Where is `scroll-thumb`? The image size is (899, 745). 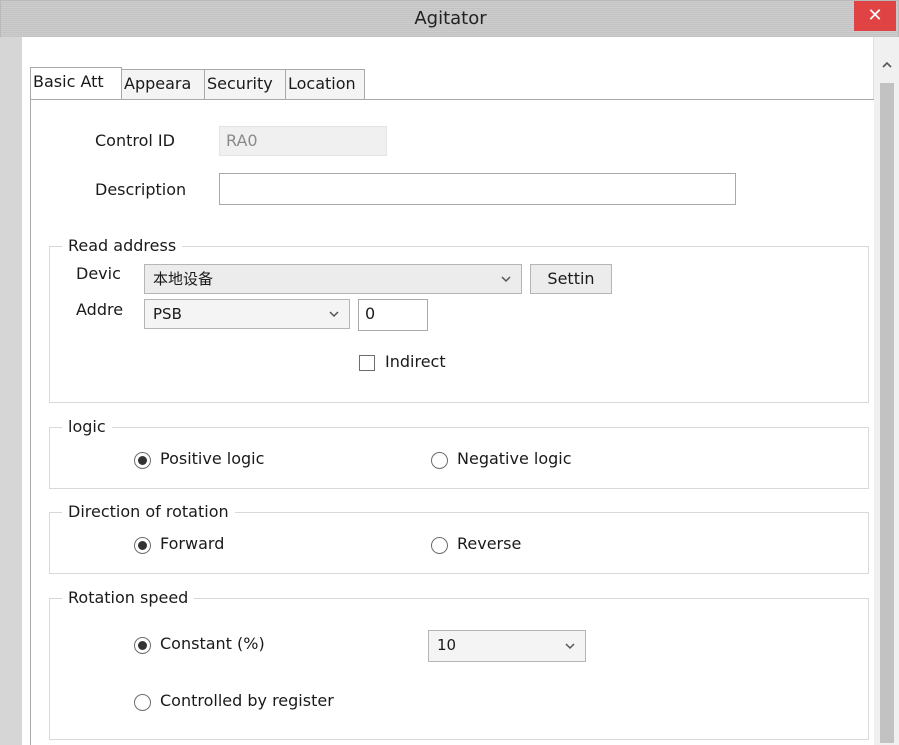 scroll-thumb is located at coordinates (887, 413).